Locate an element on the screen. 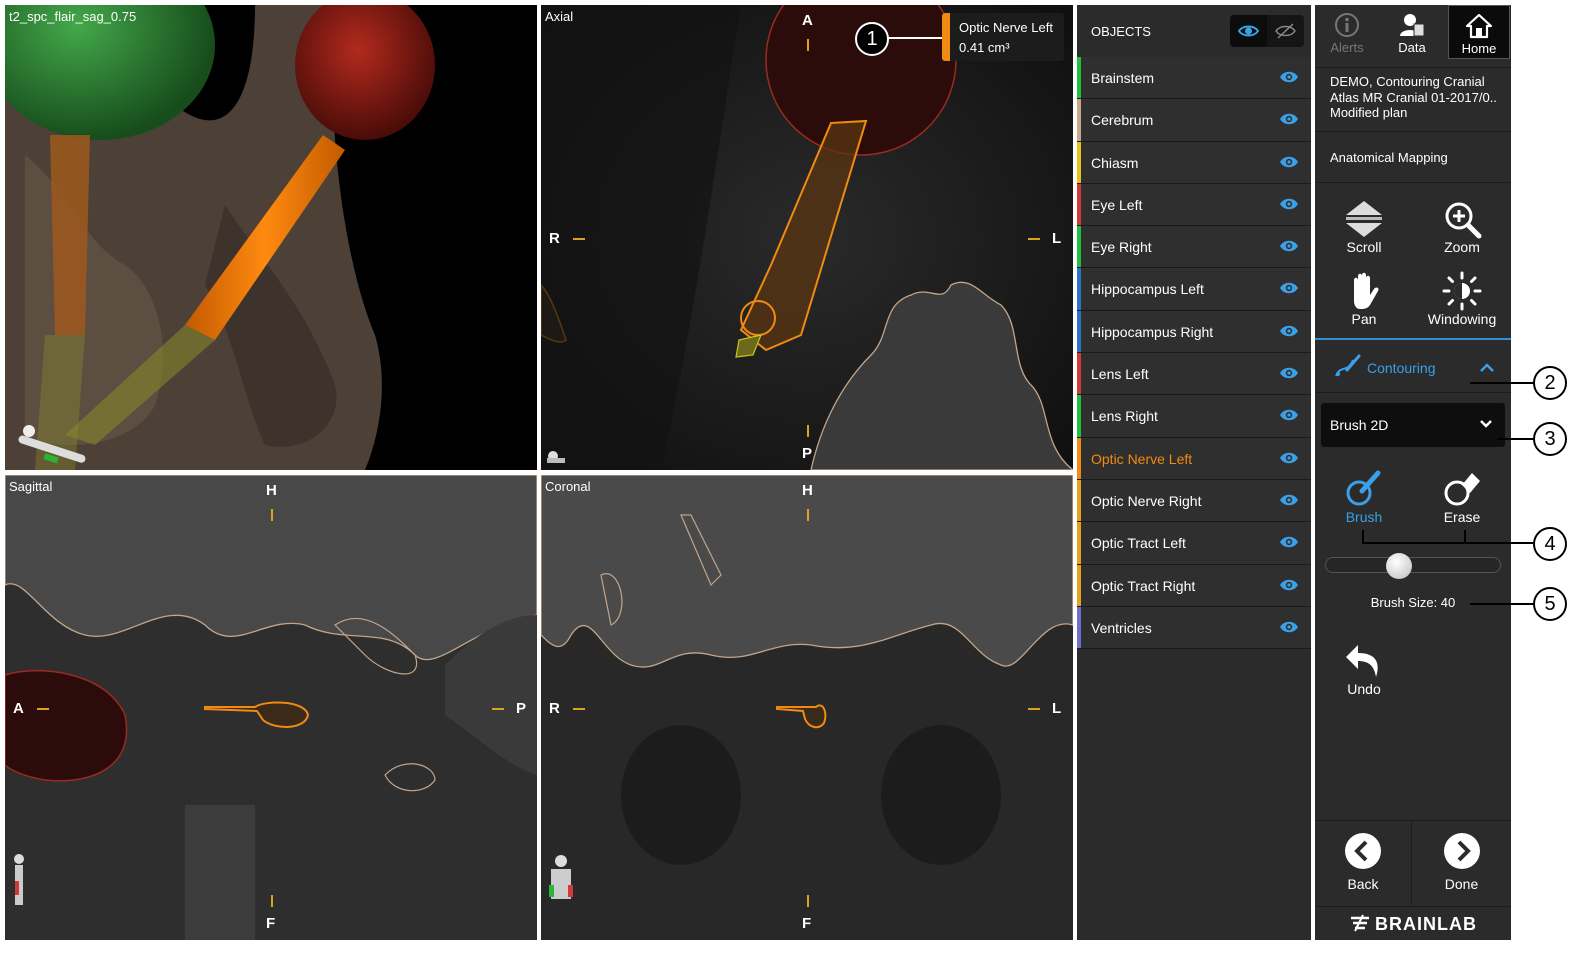 The image size is (1587, 956). top-bar: Alerts Data Home is located at coordinates (1413, 32).